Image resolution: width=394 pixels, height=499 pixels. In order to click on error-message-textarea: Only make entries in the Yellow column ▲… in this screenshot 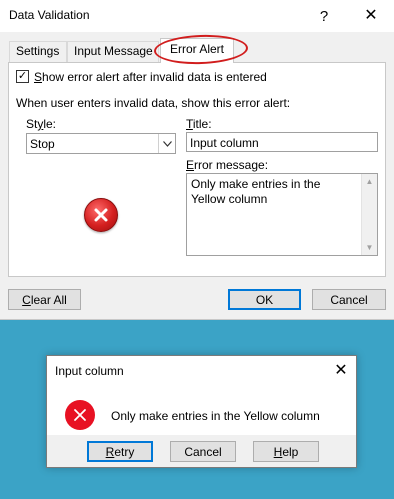, I will do `click(282, 214)`.